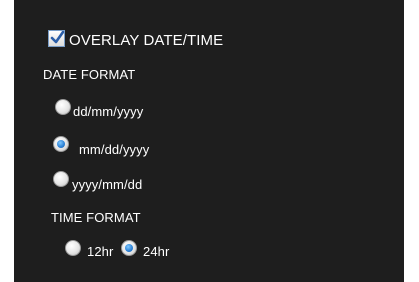 This screenshot has width=419, height=282. Describe the element at coordinates (61, 179) in the screenshot. I see `date-format-yyyymmdd-radio` at that location.